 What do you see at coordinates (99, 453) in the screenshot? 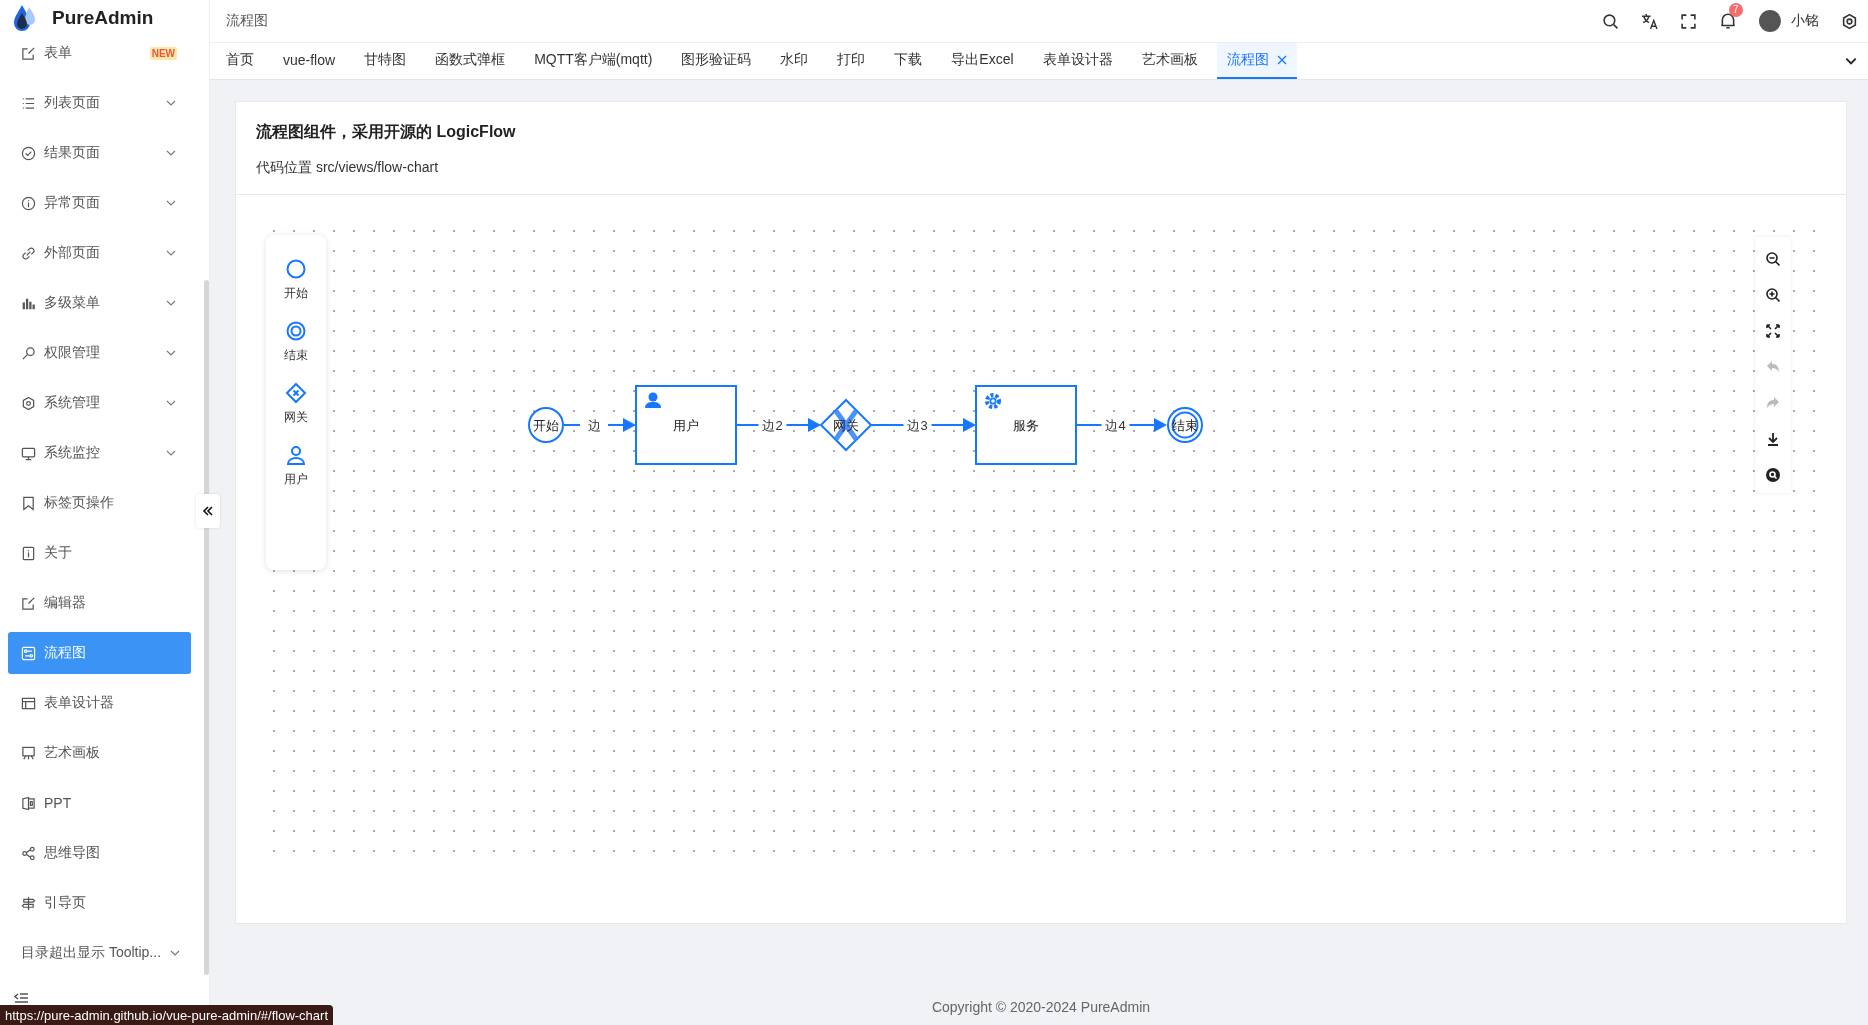
I see `sidebar-item: 系统监控` at bounding box center [99, 453].